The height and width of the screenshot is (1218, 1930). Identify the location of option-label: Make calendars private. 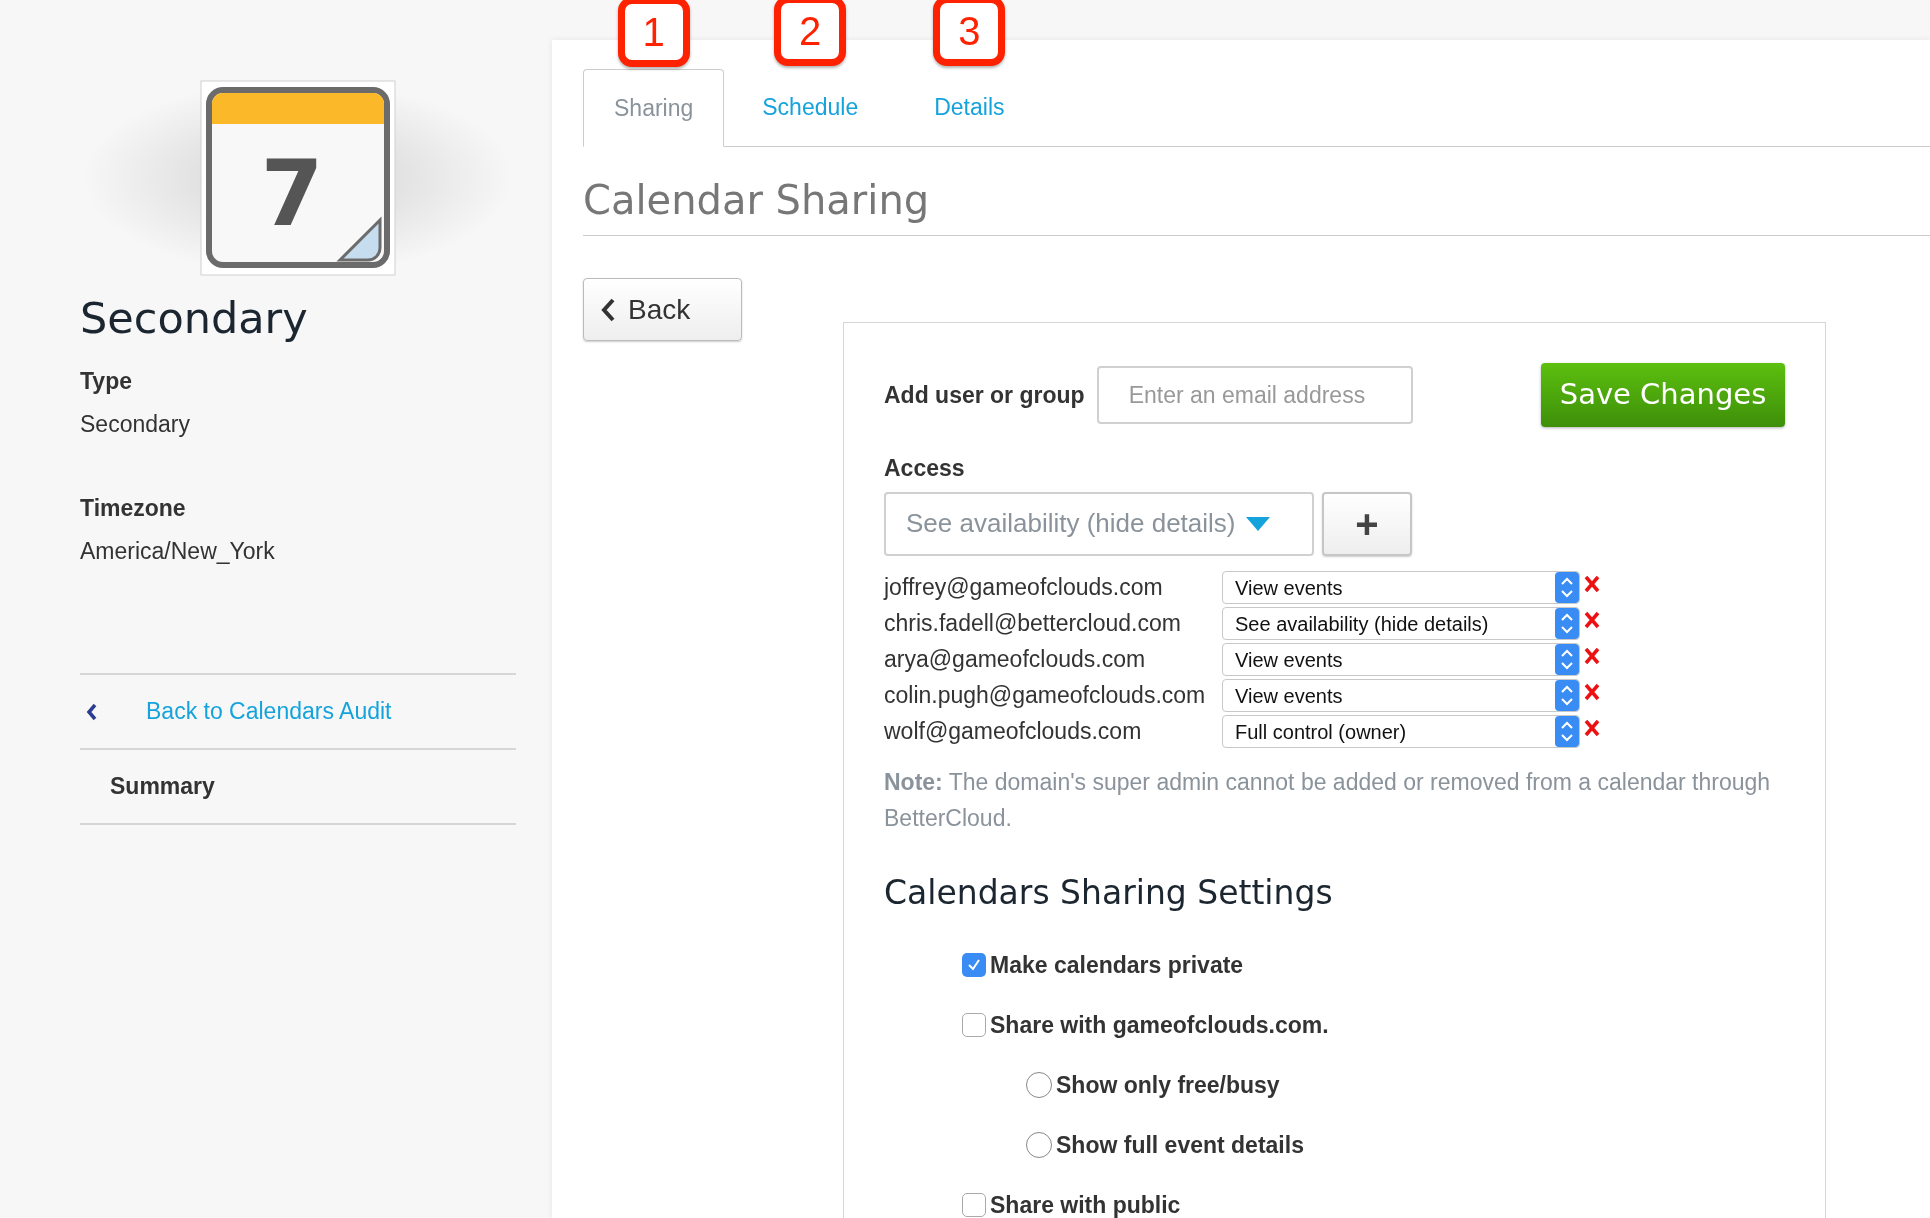
(1117, 965).